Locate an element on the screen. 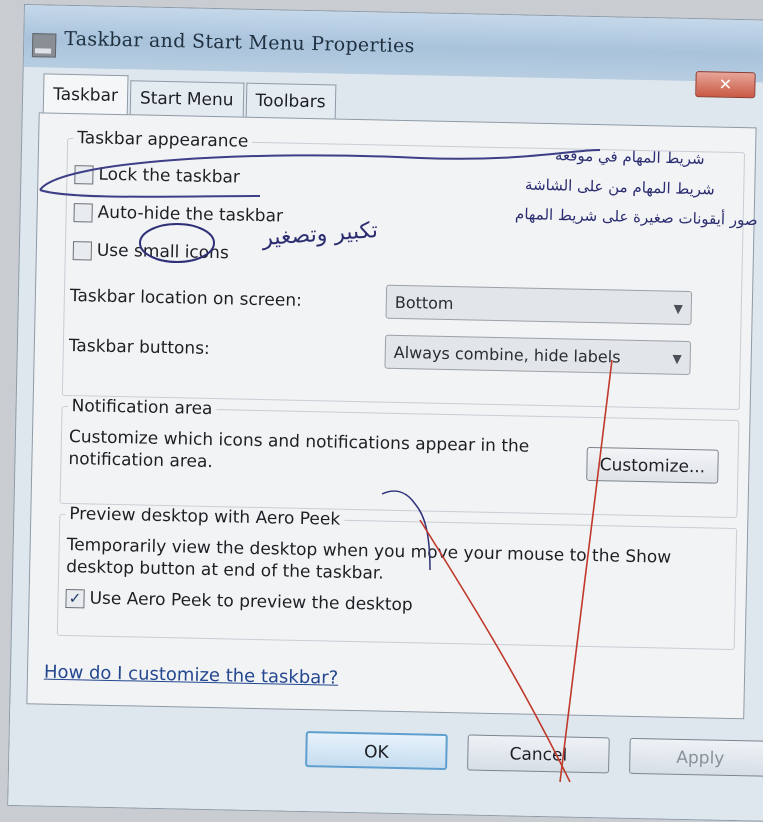 Image resolution: width=763 pixels, height=822 pixels. buttons-label: Taskbar buttons: is located at coordinates (139, 347).